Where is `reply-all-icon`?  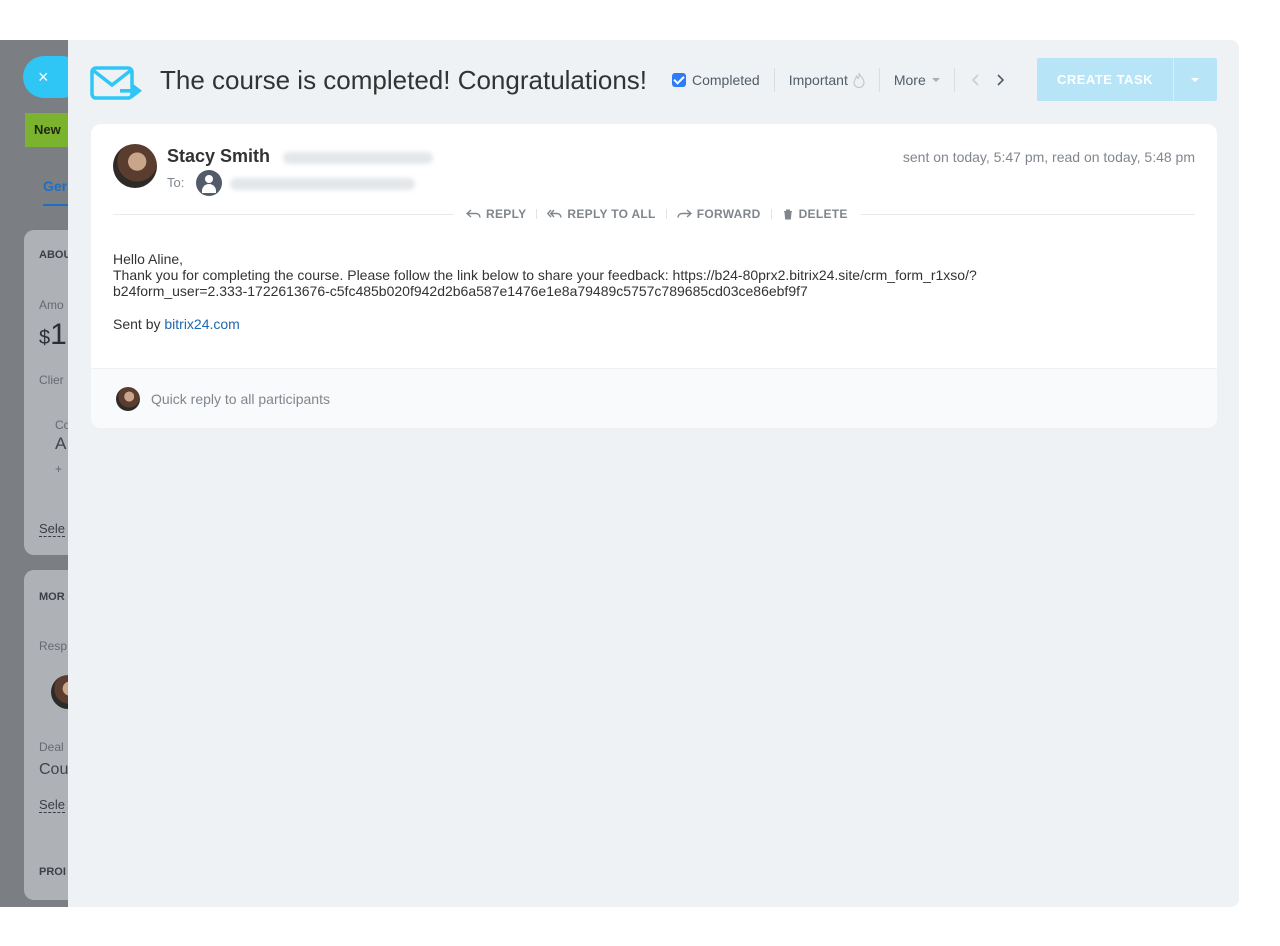
reply-all-icon is located at coordinates (555, 213).